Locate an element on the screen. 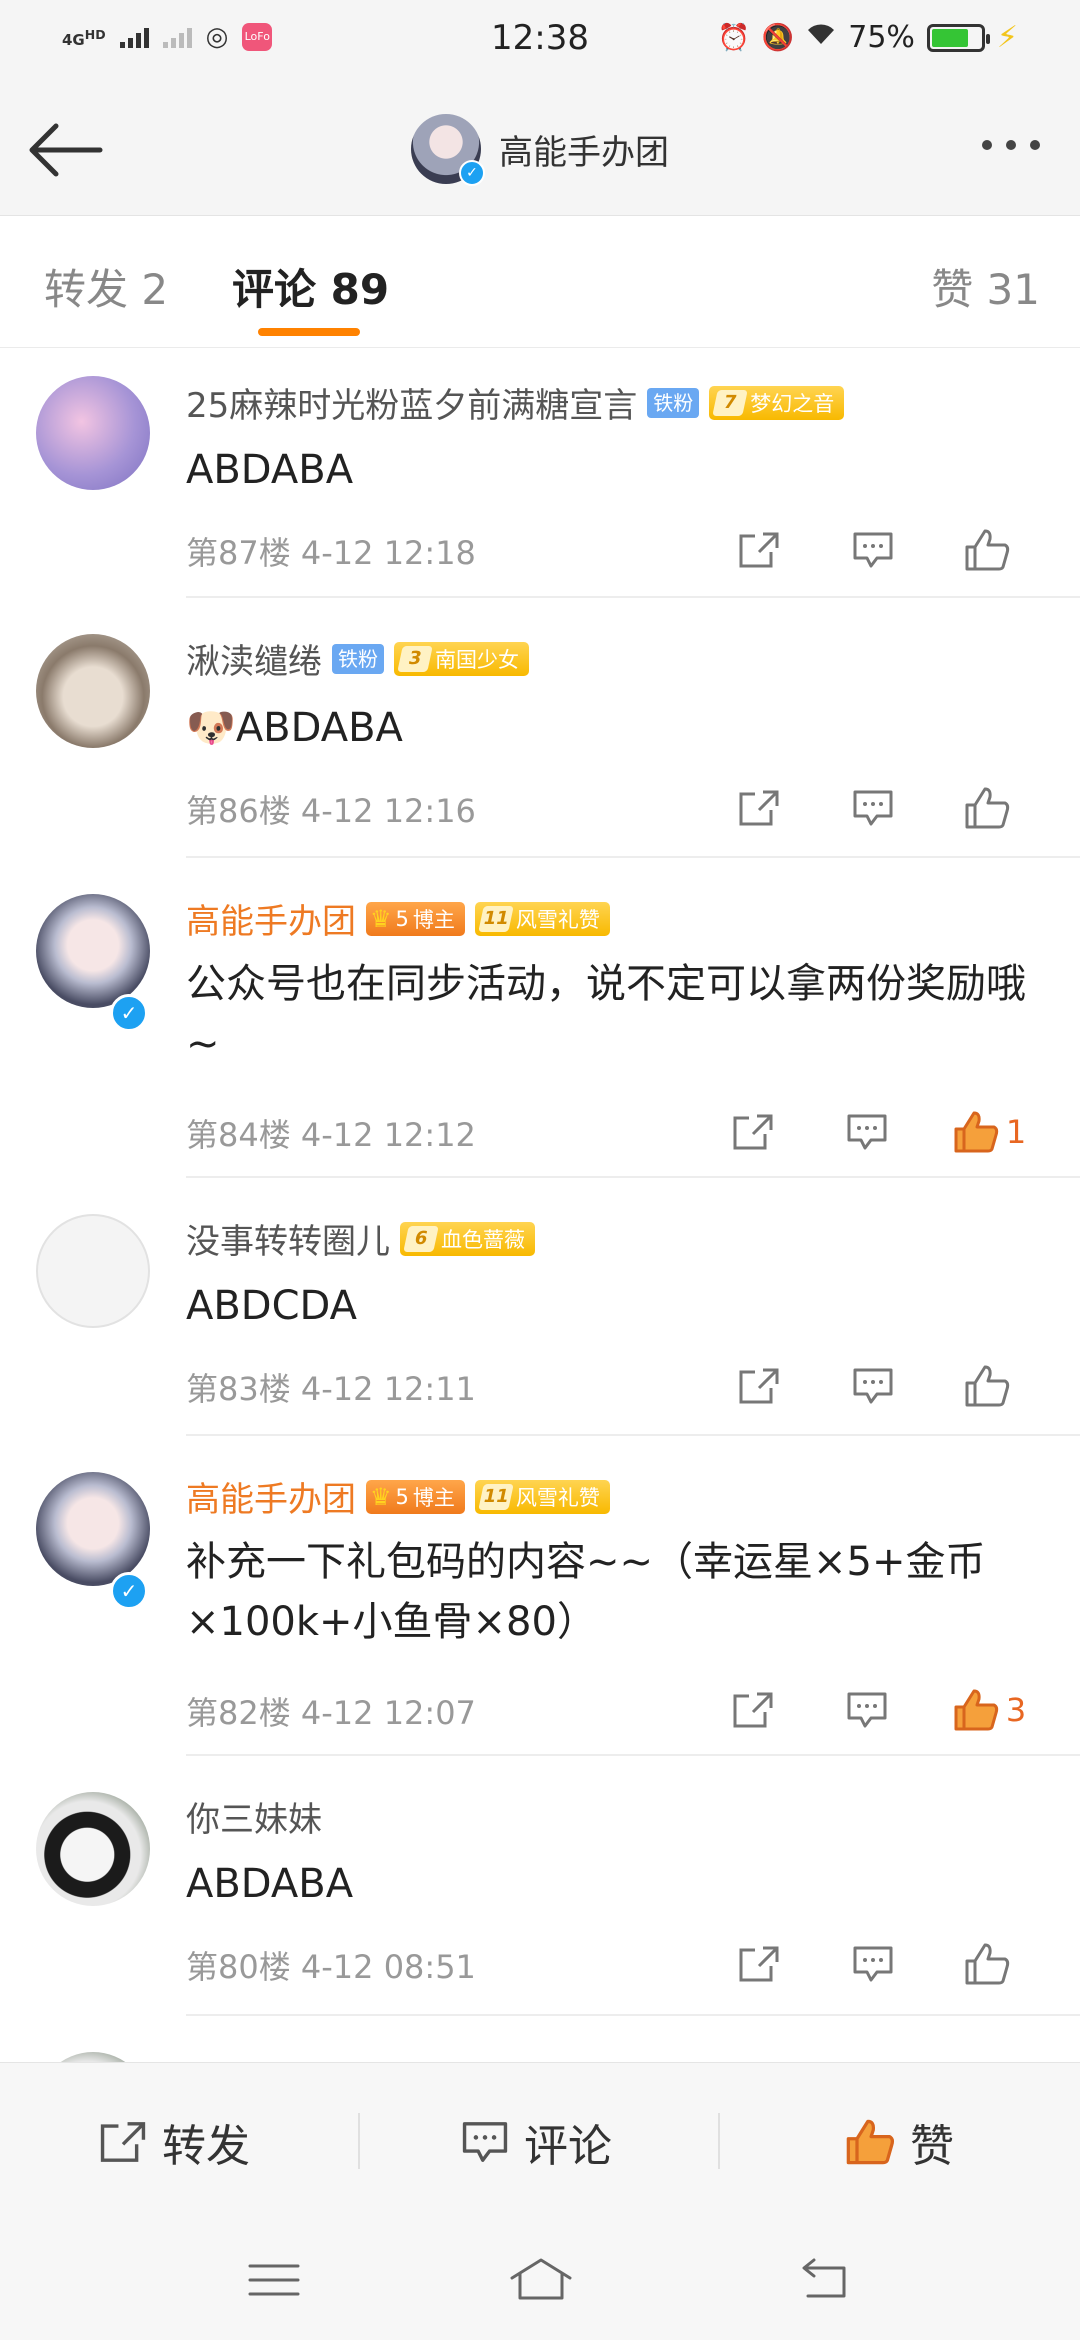 The image size is (1080, 2340). comment-meta: 第84楼 4-12 12:12 is located at coordinates (331, 1135).